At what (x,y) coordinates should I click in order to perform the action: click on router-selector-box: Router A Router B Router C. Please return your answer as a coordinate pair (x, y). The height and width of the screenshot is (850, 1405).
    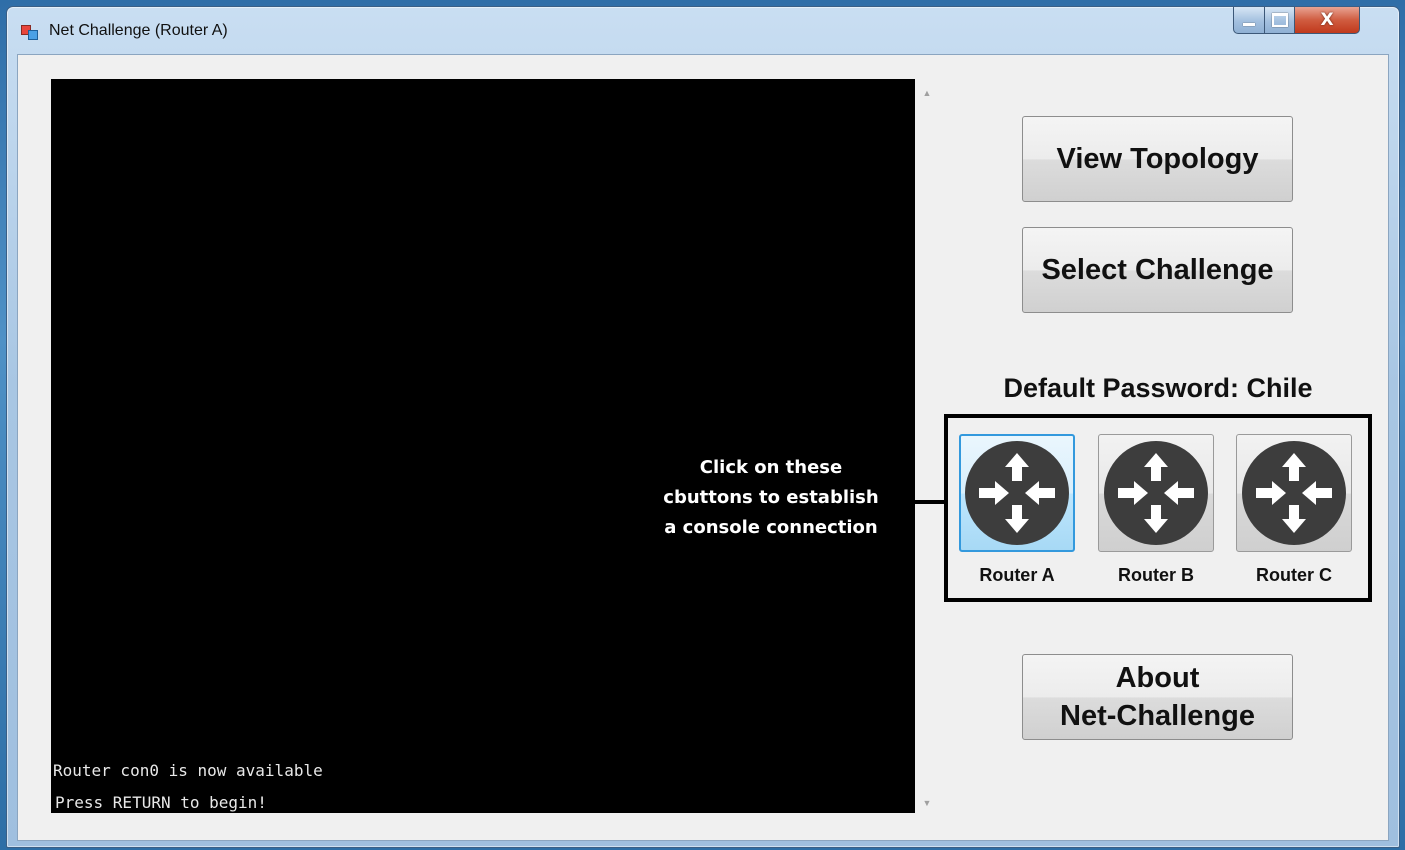
    Looking at the image, I should click on (1158, 508).